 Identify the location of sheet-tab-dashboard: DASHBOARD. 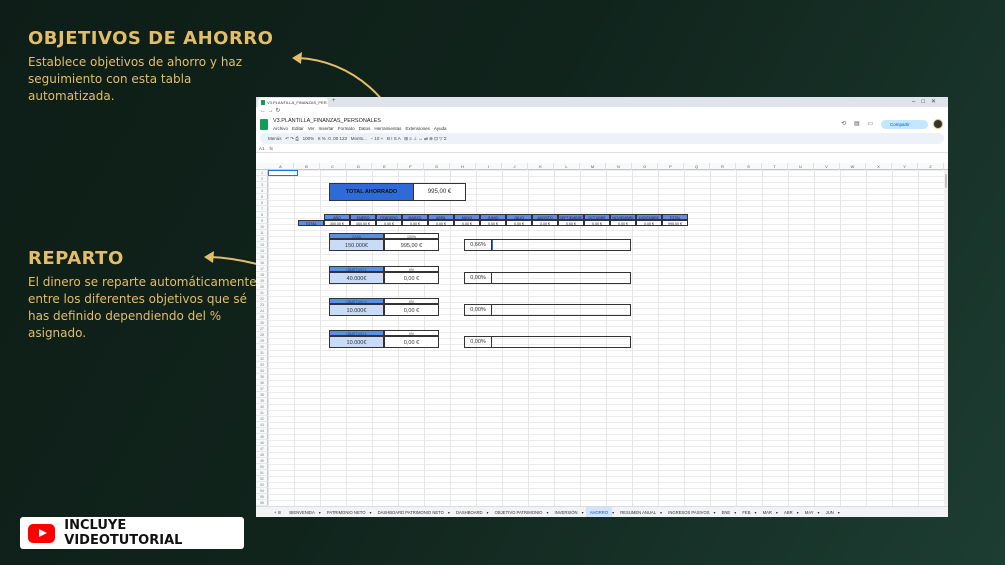
(469, 512).